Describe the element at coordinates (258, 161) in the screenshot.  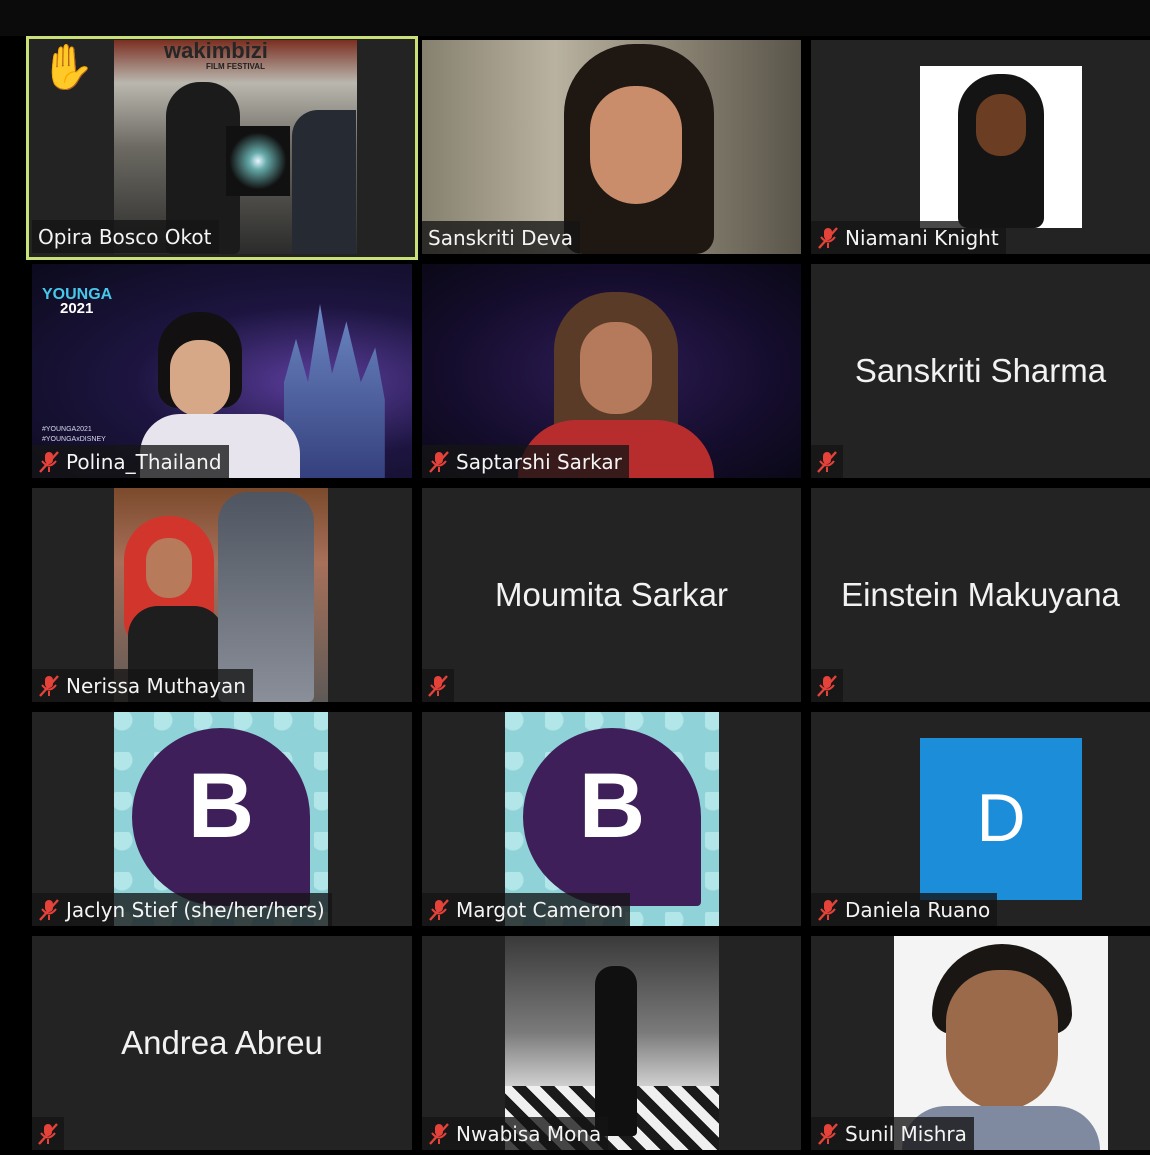
I see `screen-display` at that location.